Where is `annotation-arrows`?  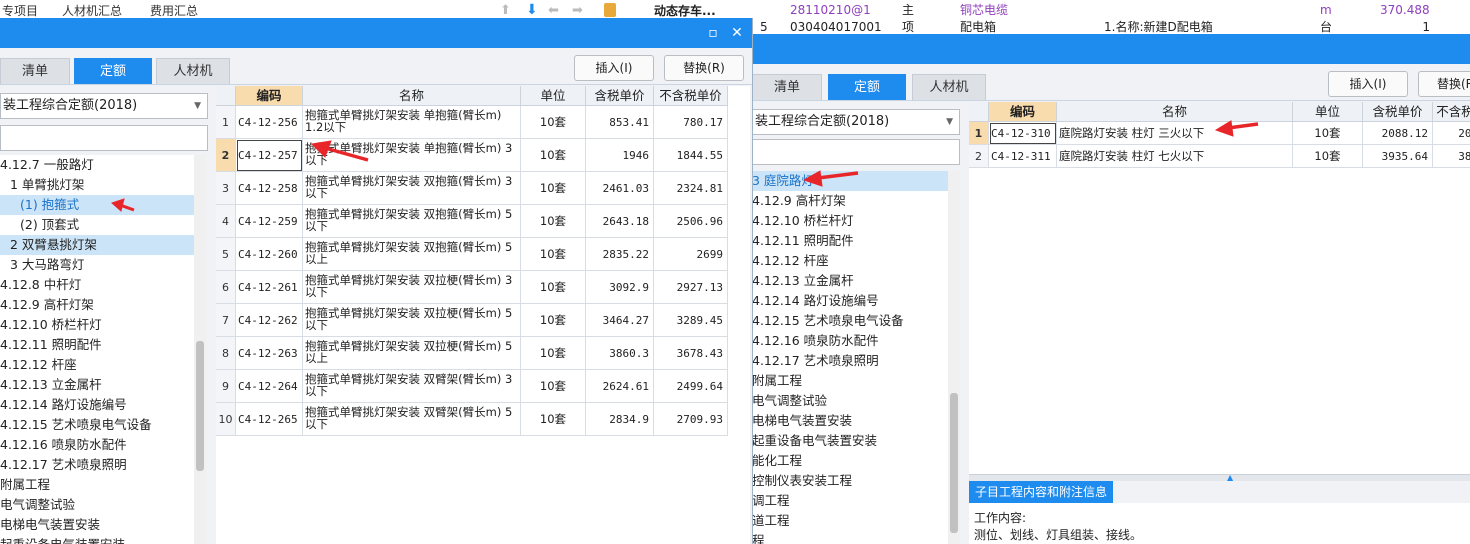
annotation-arrows is located at coordinates (685, 166).